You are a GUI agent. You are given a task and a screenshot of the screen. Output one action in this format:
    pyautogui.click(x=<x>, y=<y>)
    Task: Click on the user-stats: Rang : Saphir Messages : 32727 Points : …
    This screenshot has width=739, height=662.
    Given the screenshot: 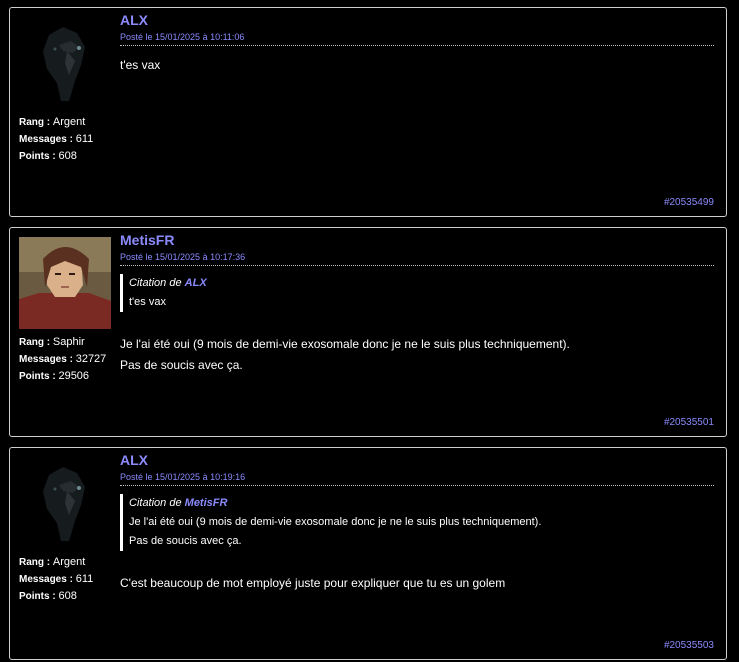 What is the action you would take?
    pyautogui.click(x=62, y=359)
    